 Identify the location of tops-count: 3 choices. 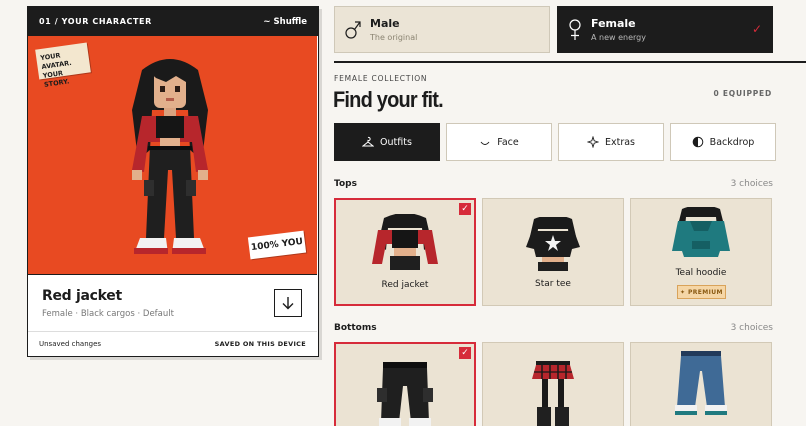
(751, 184).